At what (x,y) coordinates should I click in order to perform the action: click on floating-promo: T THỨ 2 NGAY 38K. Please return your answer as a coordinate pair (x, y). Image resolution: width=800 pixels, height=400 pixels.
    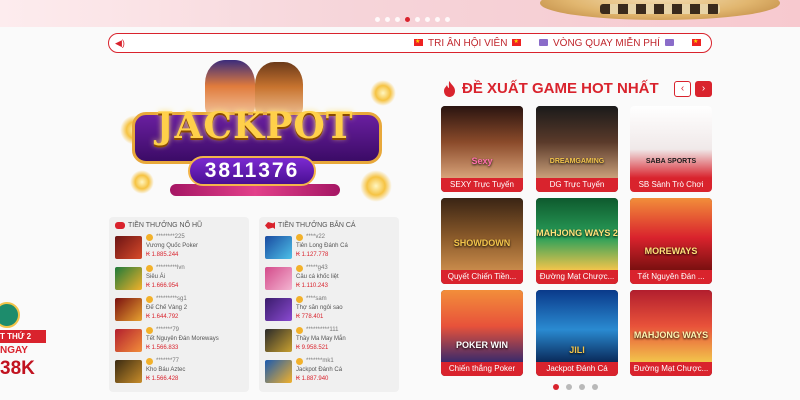
    Looking at the image, I should click on (23, 341).